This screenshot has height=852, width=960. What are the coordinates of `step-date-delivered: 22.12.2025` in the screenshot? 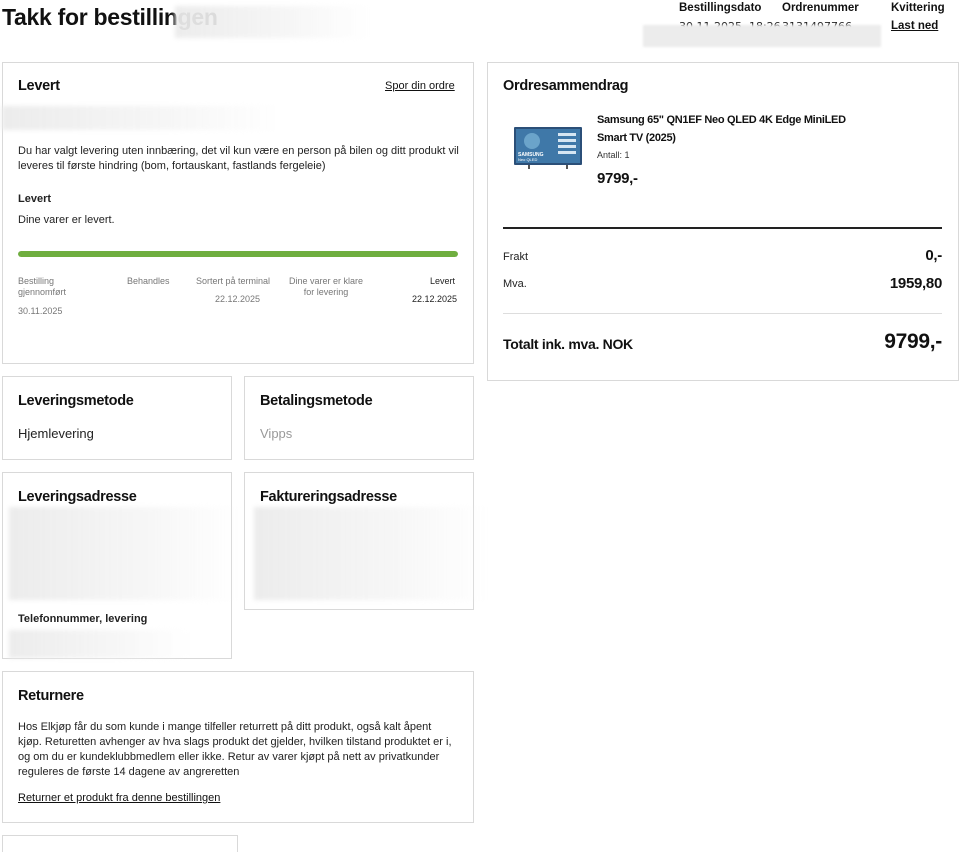 It's located at (435, 299).